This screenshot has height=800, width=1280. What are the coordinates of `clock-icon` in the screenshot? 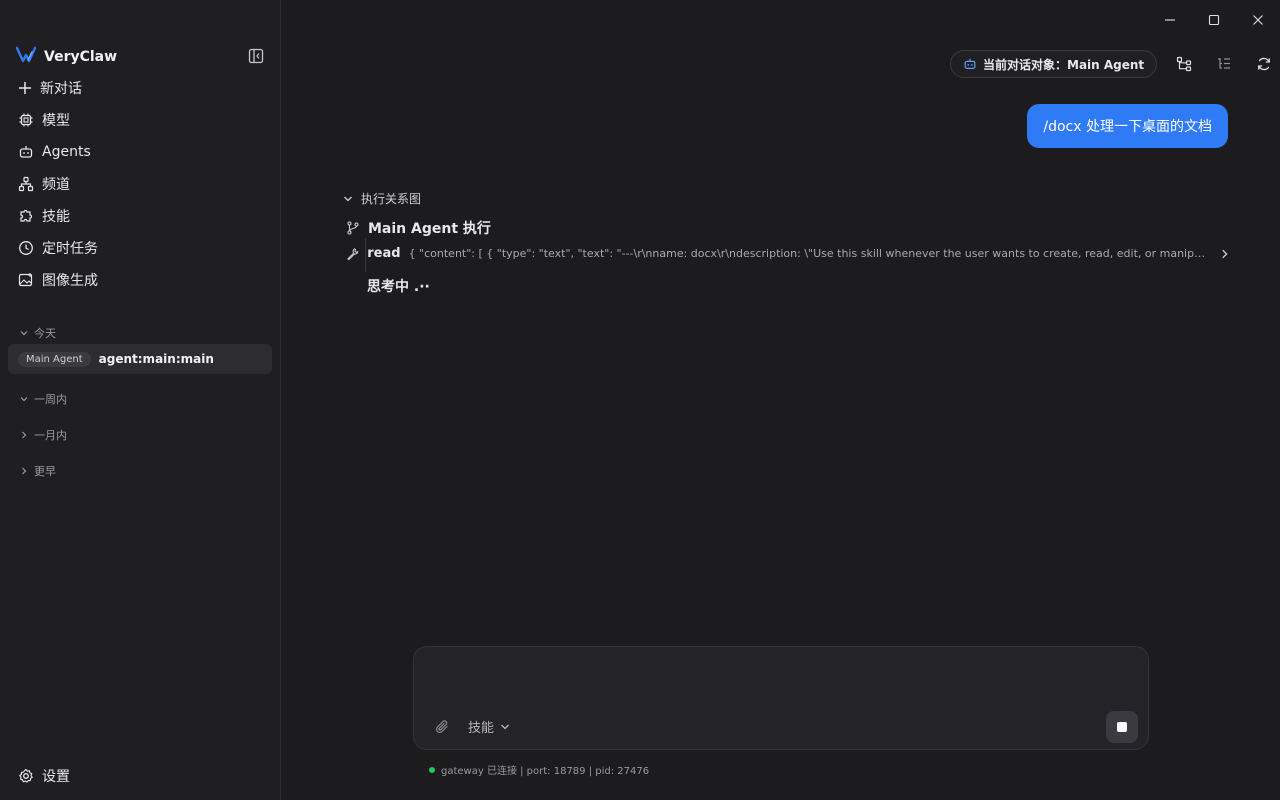 It's located at (26, 248).